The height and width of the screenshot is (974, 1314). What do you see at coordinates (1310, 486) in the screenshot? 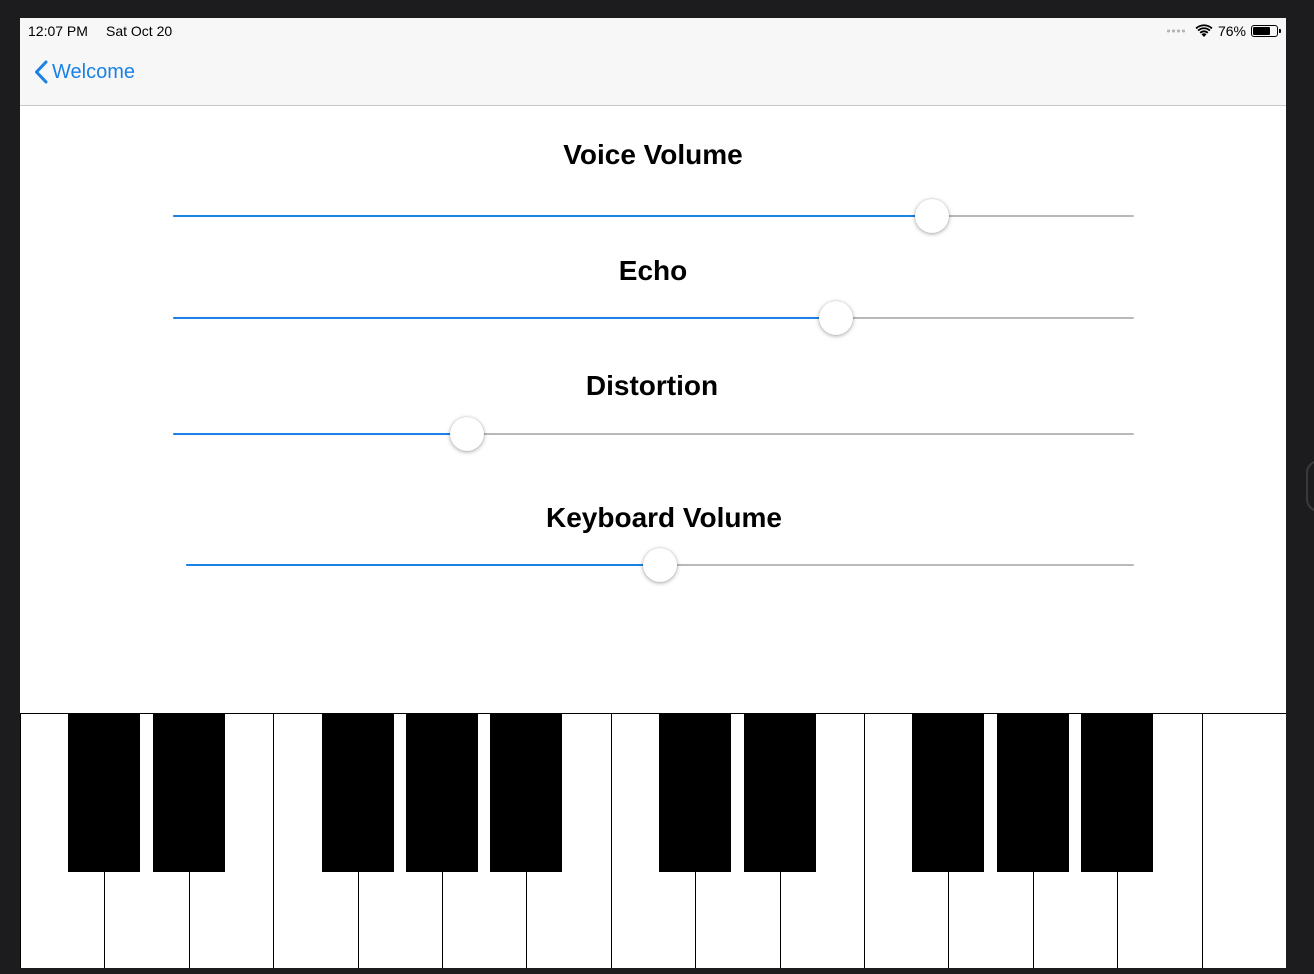
I see `side-edge-handle` at bounding box center [1310, 486].